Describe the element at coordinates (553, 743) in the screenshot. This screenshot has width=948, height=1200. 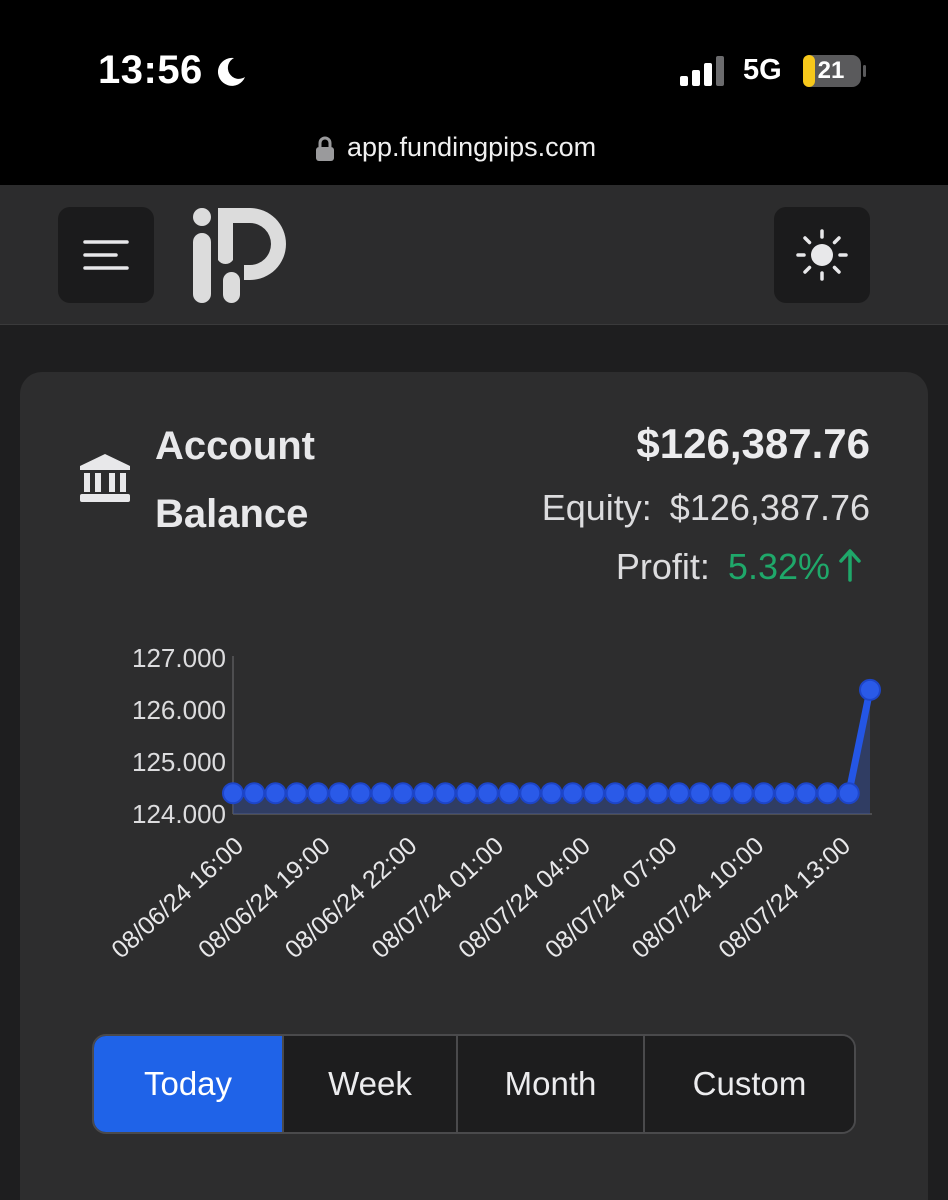
I see `series-line` at that location.